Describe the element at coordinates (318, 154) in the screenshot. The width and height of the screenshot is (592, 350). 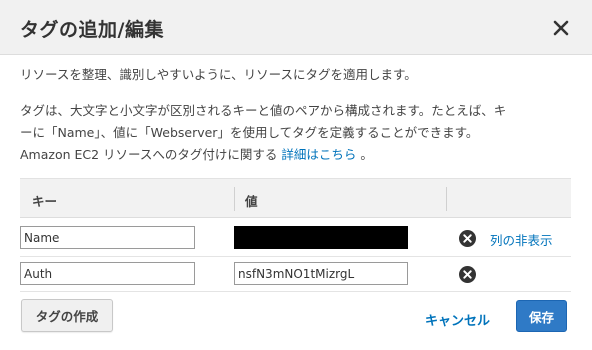
I see `learn-more-link: 詳細はこちら` at that location.